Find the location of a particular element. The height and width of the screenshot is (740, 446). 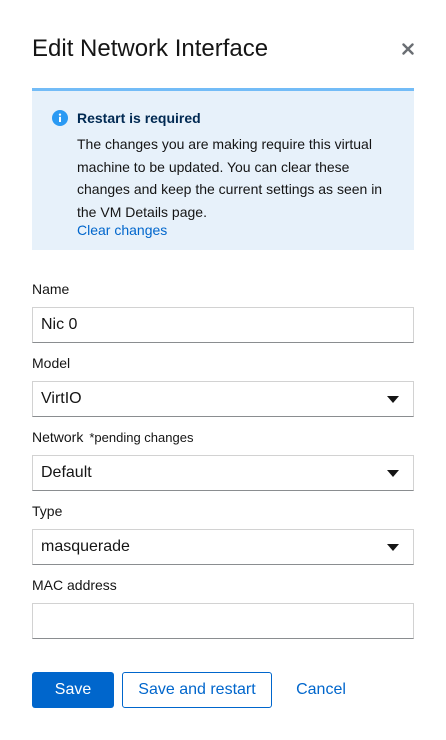

close-icon is located at coordinates (408, 49).